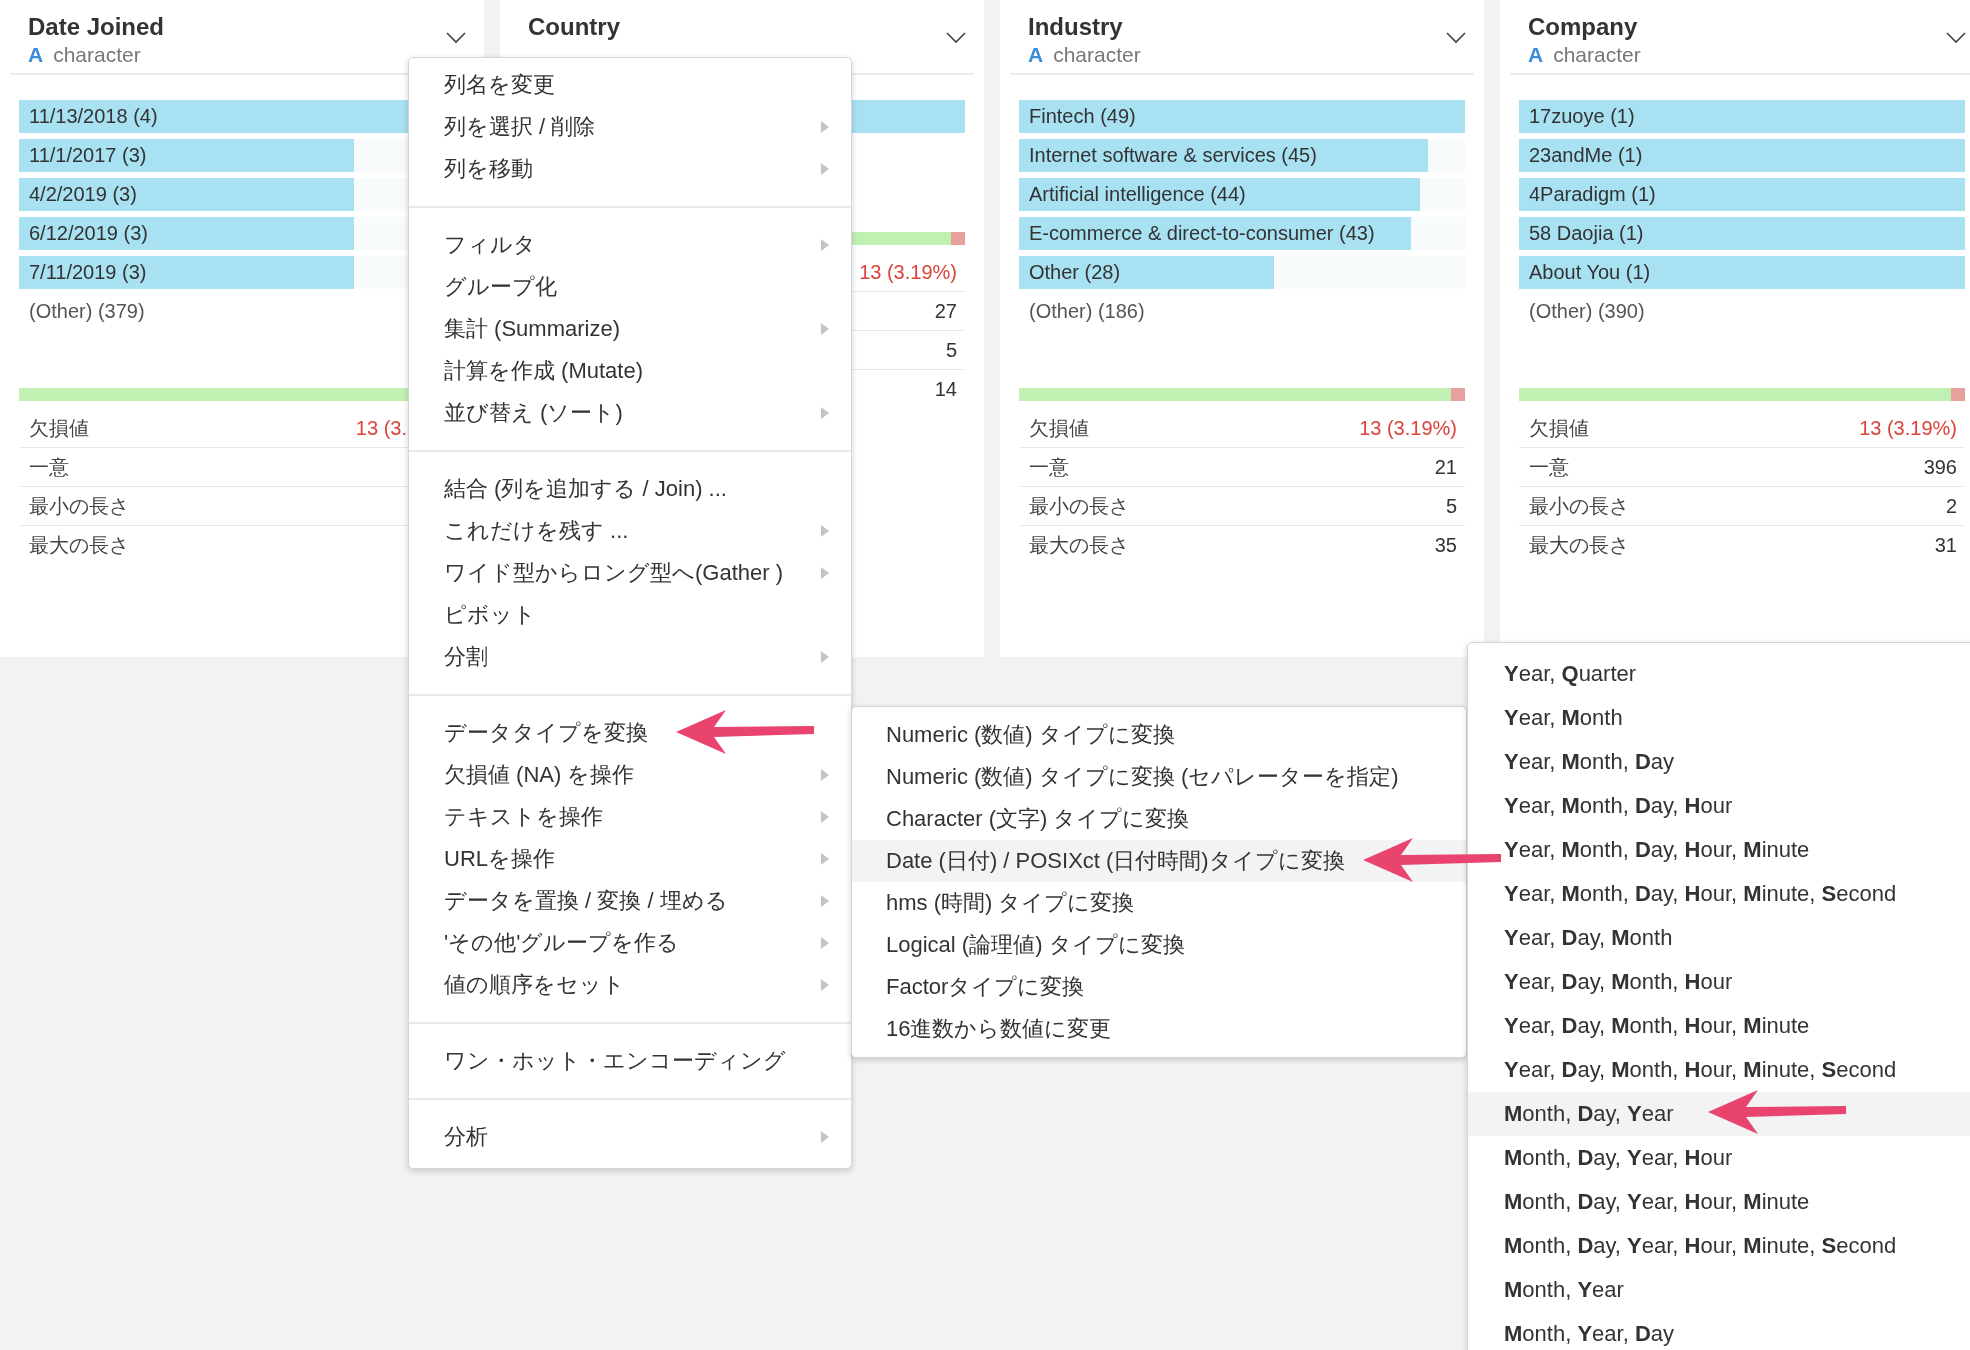 Image resolution: width=1970 pixels, height=1350 pixels. I want to click on menu-item: ワイド型からロング型へ(Gather ), so click(630, 573).